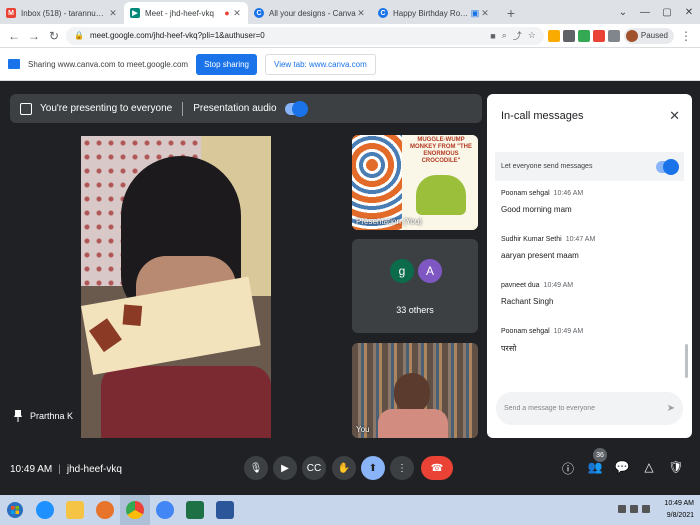 This screenshot has height=525, width=700. I want to click on meeting-time: 10:49 AM, so click(31, 469).